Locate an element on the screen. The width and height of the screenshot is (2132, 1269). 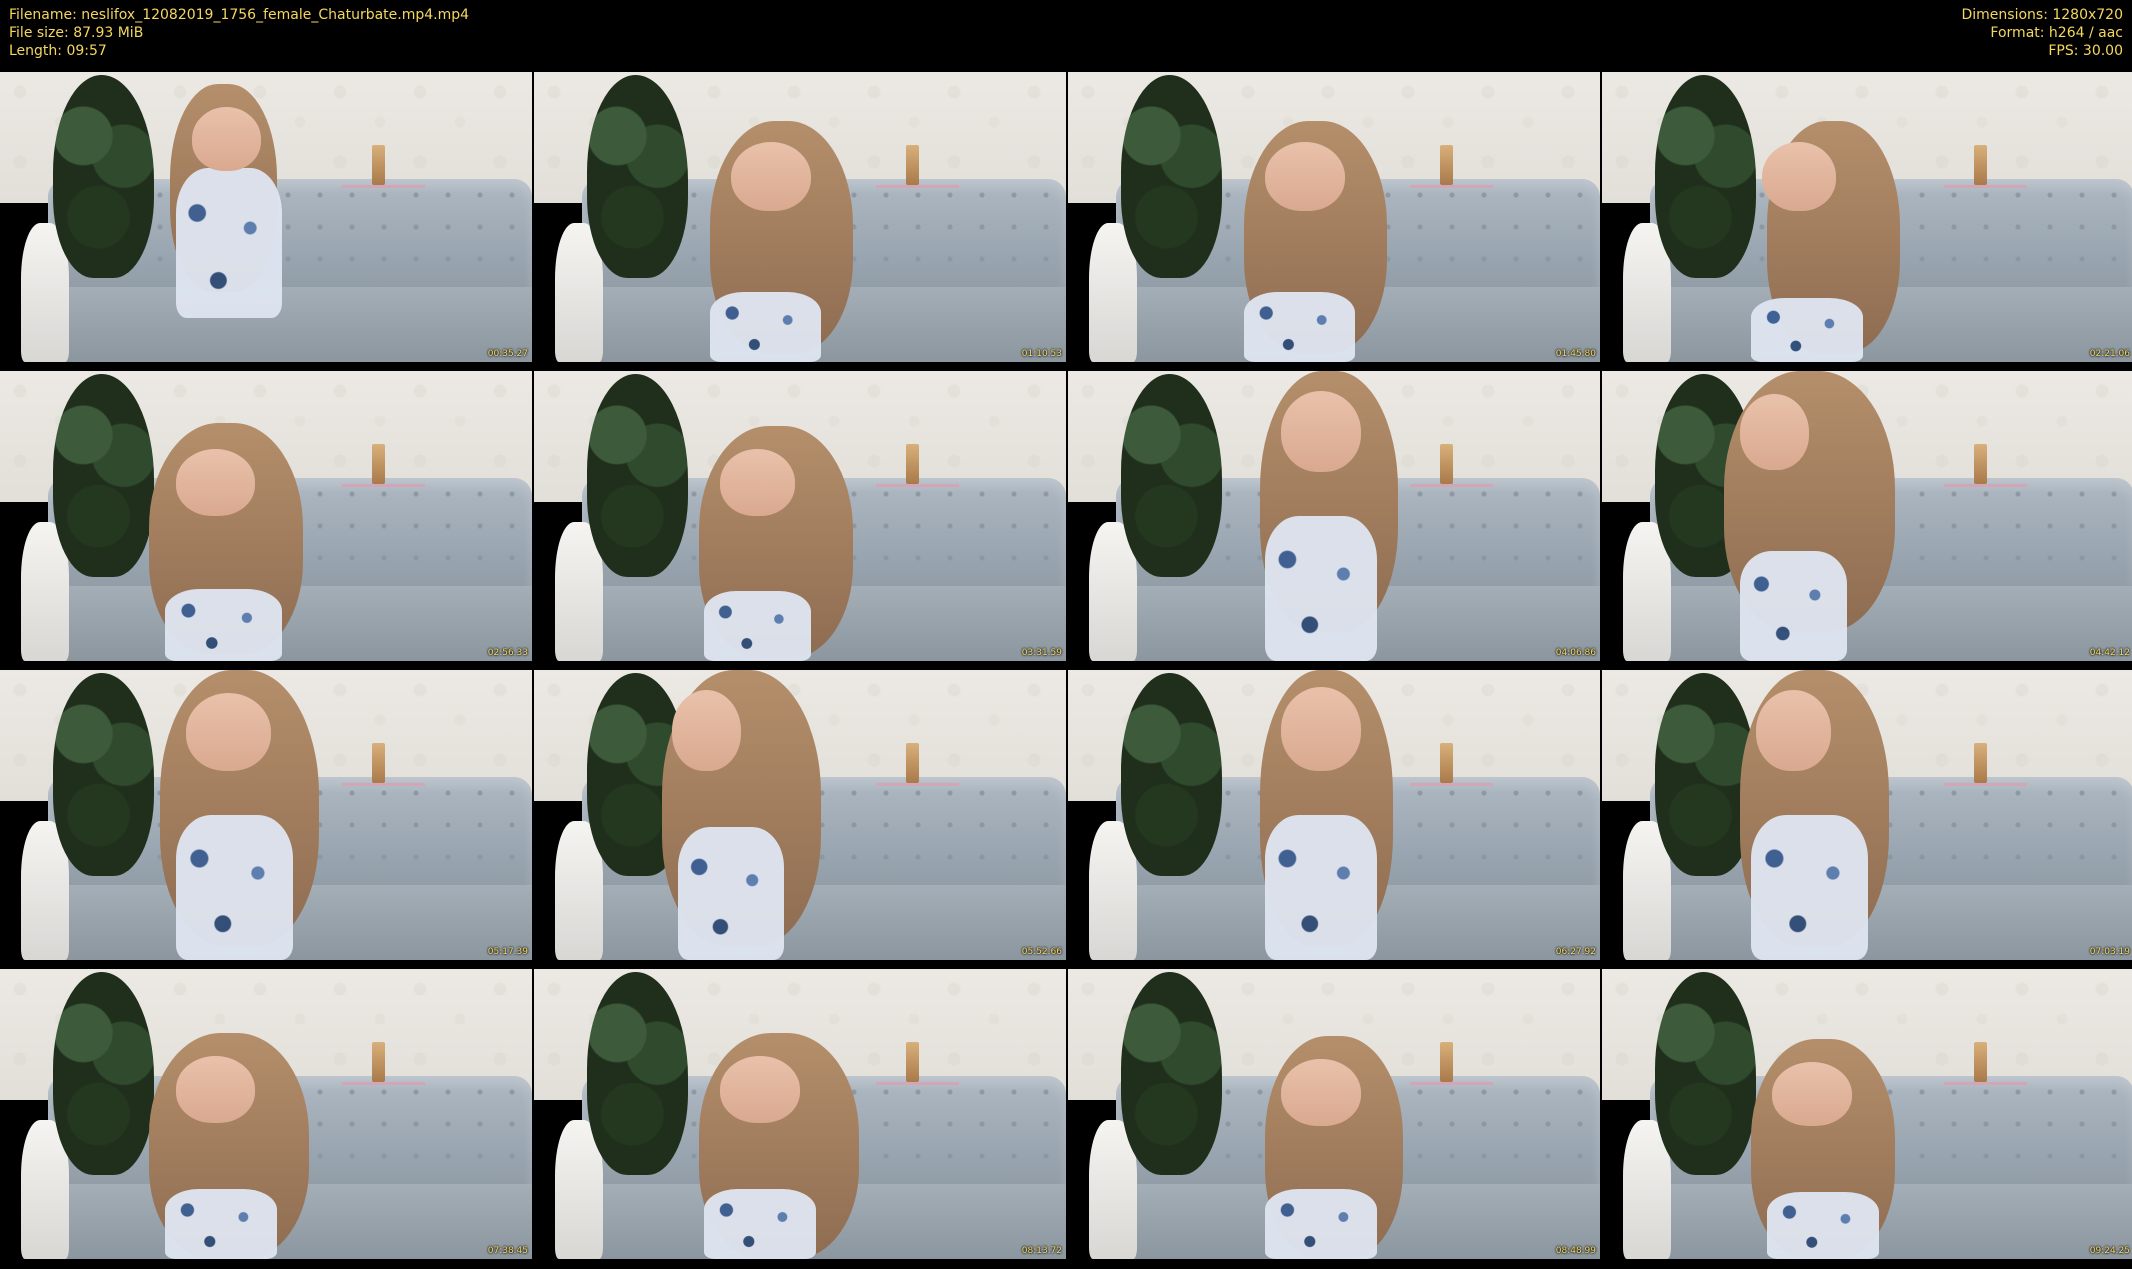
thumbnail: 02:56.33 is located at coordinates (266, 516).